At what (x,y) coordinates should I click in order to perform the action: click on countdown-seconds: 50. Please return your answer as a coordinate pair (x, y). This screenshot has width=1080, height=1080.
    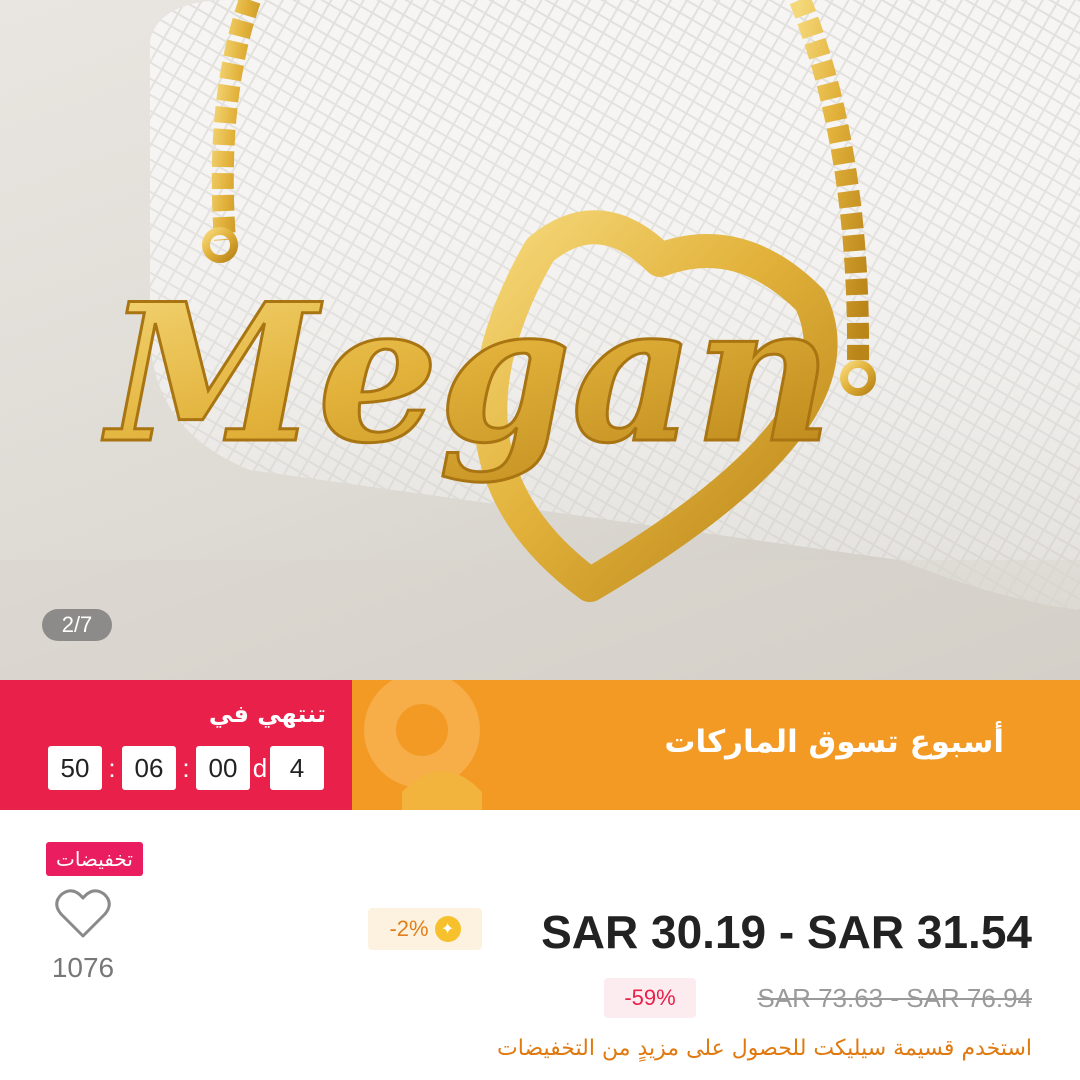
    Looking at the image, I should click on (75, 768).